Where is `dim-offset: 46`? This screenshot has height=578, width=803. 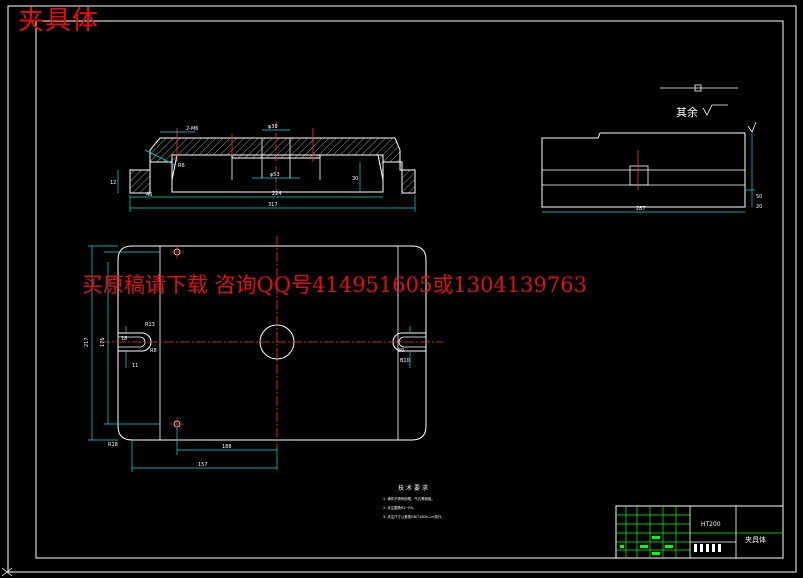
dim-offset: 46 is located at coordinates (149, 195).